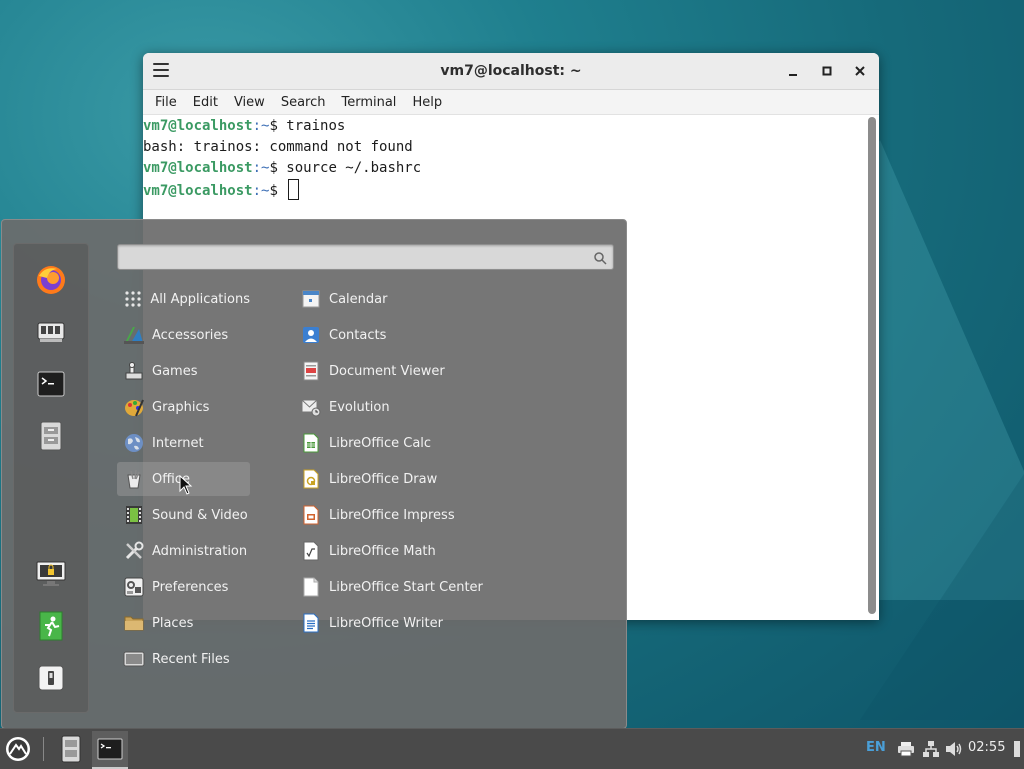  What do you see at coordinates (374, 515) in the screenshot?
I see `app-libreoffice-impress: LibreOffice Impress` at bounding box center [374, 515].